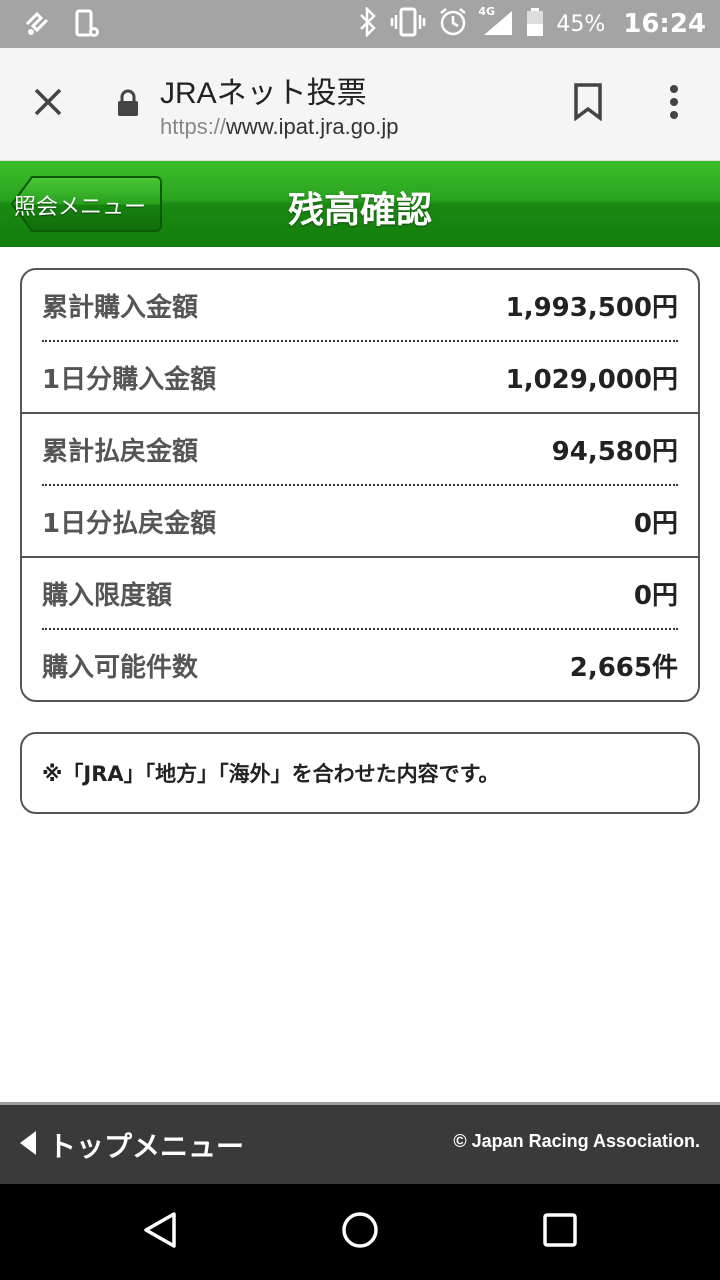 Image resolution: width=720 pixels, height=1280 pixels. What do you see at coordinates (496, 23) in the screenshot?
I see `signal-icon: 4G` at bounding box center [496, 23].